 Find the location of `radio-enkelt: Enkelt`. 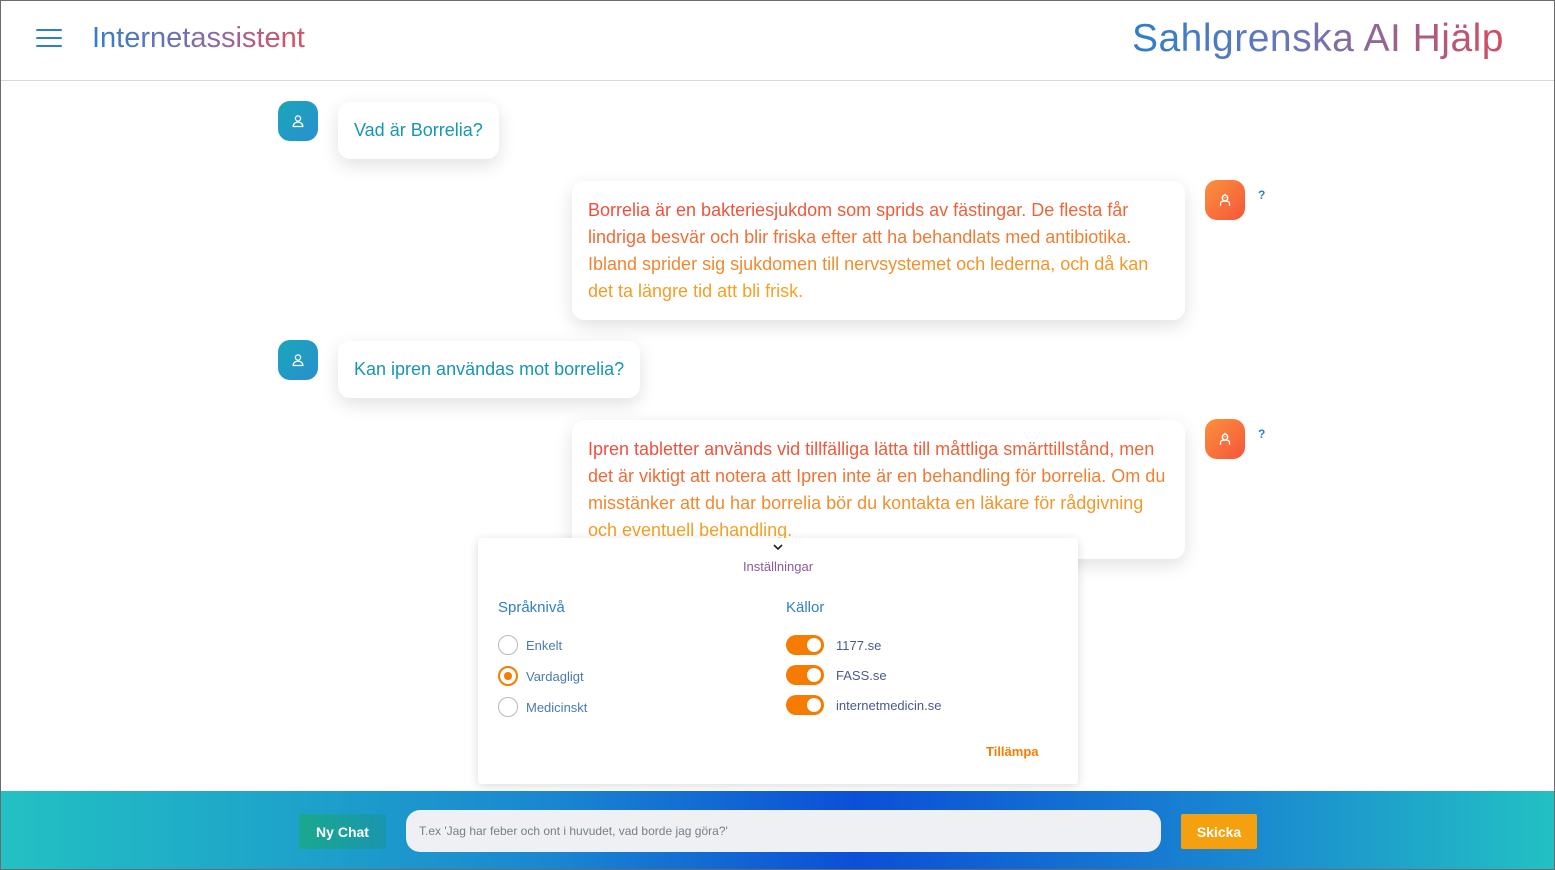

radio-enkelt: Enkelt is located at coordinates (530, 645).